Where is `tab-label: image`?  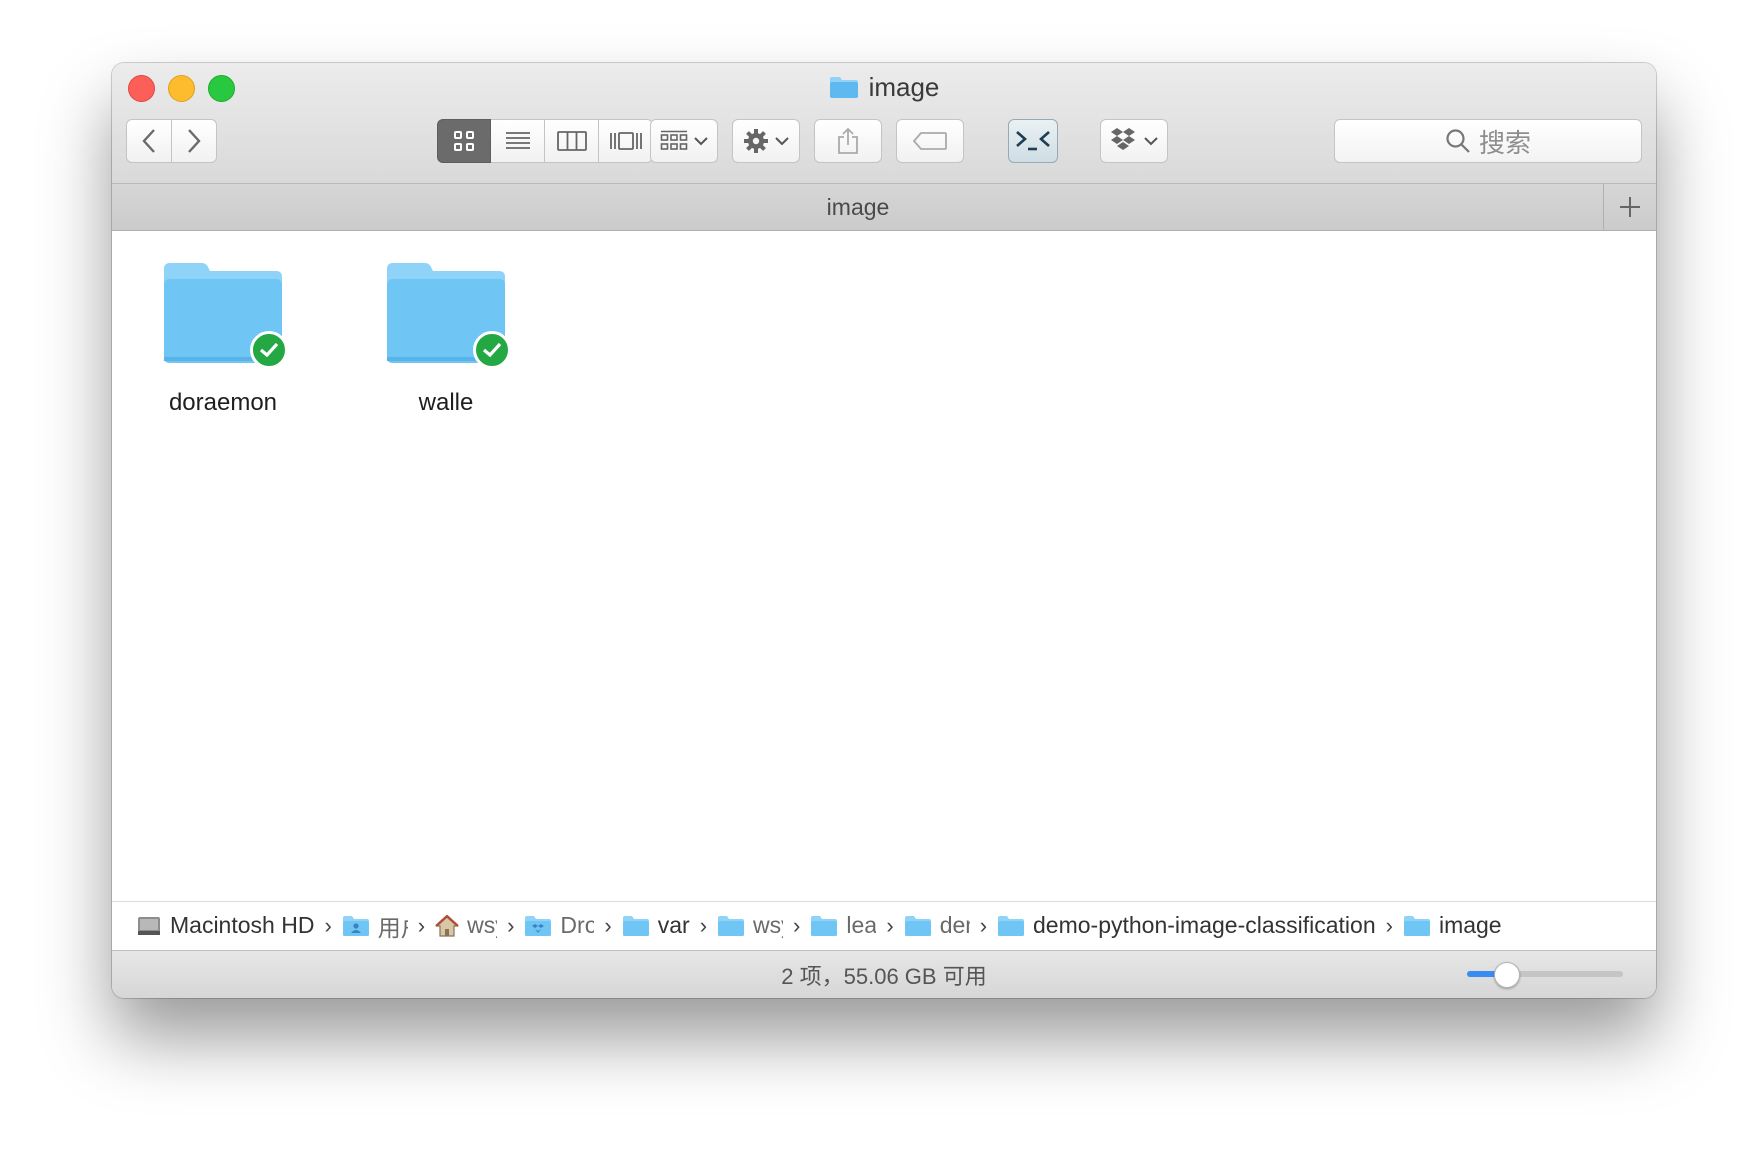
tab-label: image is located at coordinates (858, 206).